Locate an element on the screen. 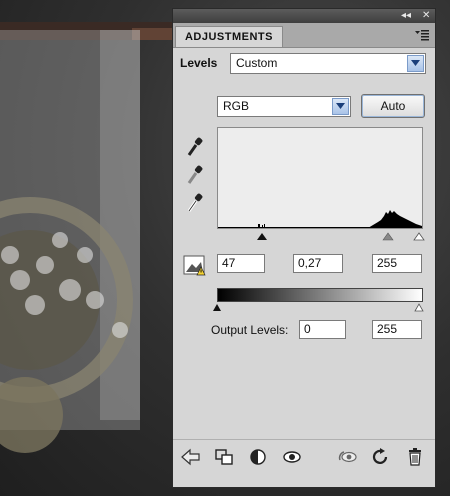 This screenshot has height=496, width=450. delete-icon is located at coordinates (415, 457).